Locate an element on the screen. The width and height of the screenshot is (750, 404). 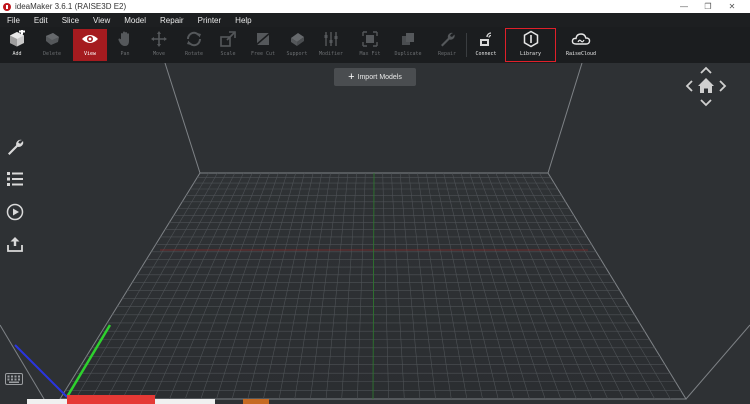
import-models-label: Import Models is located at coordinates (379, 77).